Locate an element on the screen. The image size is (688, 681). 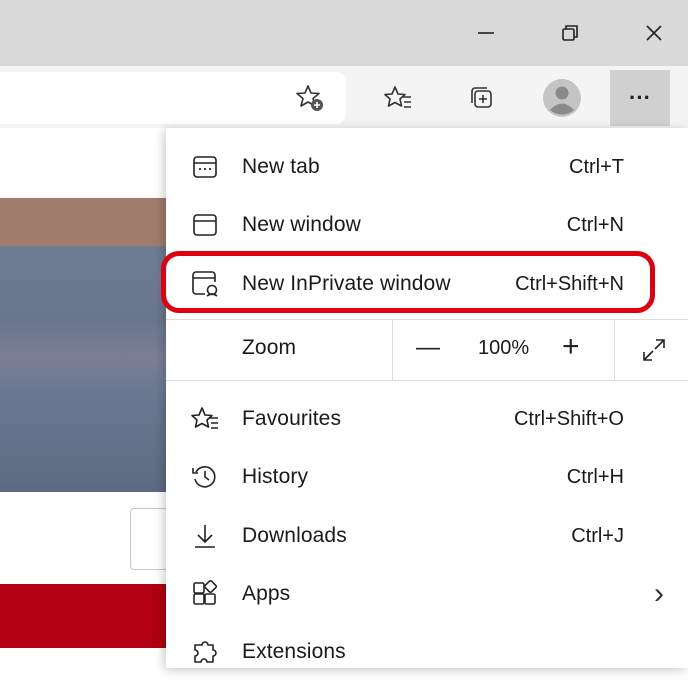
highlight-annotation is located at coordinates (408, 282).